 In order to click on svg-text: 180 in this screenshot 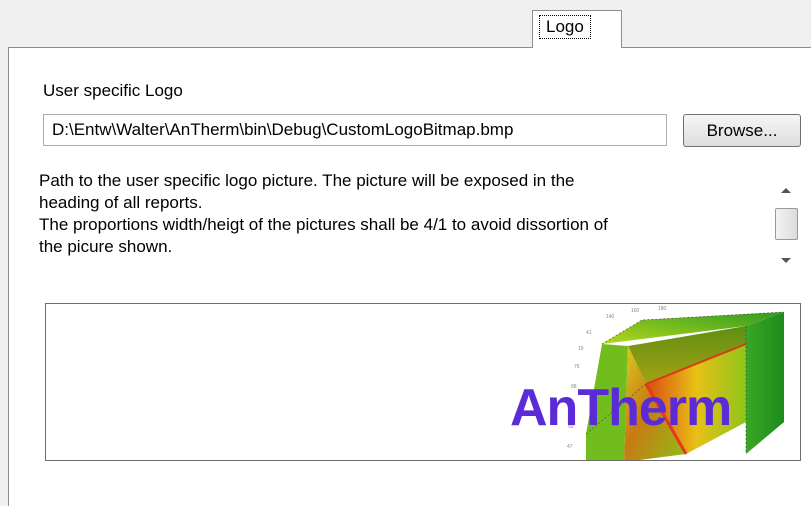, I will do `click(662, 309)`.